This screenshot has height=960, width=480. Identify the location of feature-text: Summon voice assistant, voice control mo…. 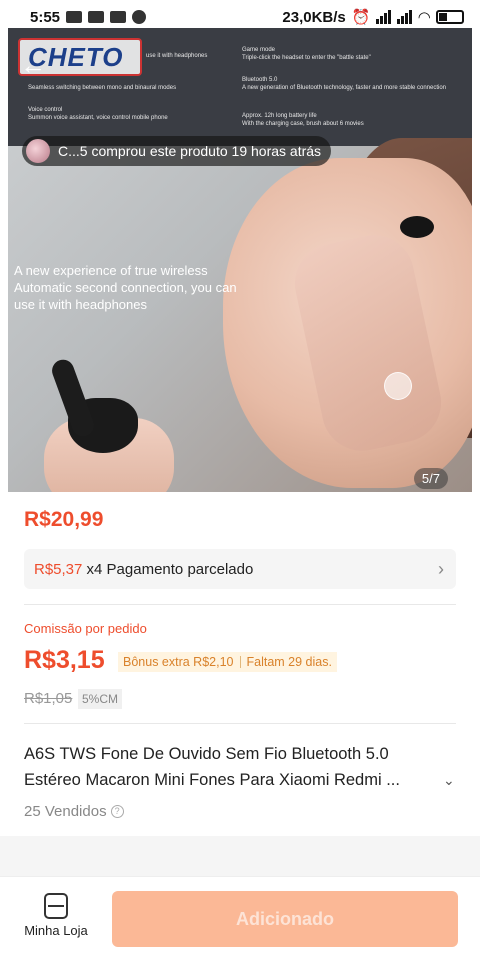
(98, 118).